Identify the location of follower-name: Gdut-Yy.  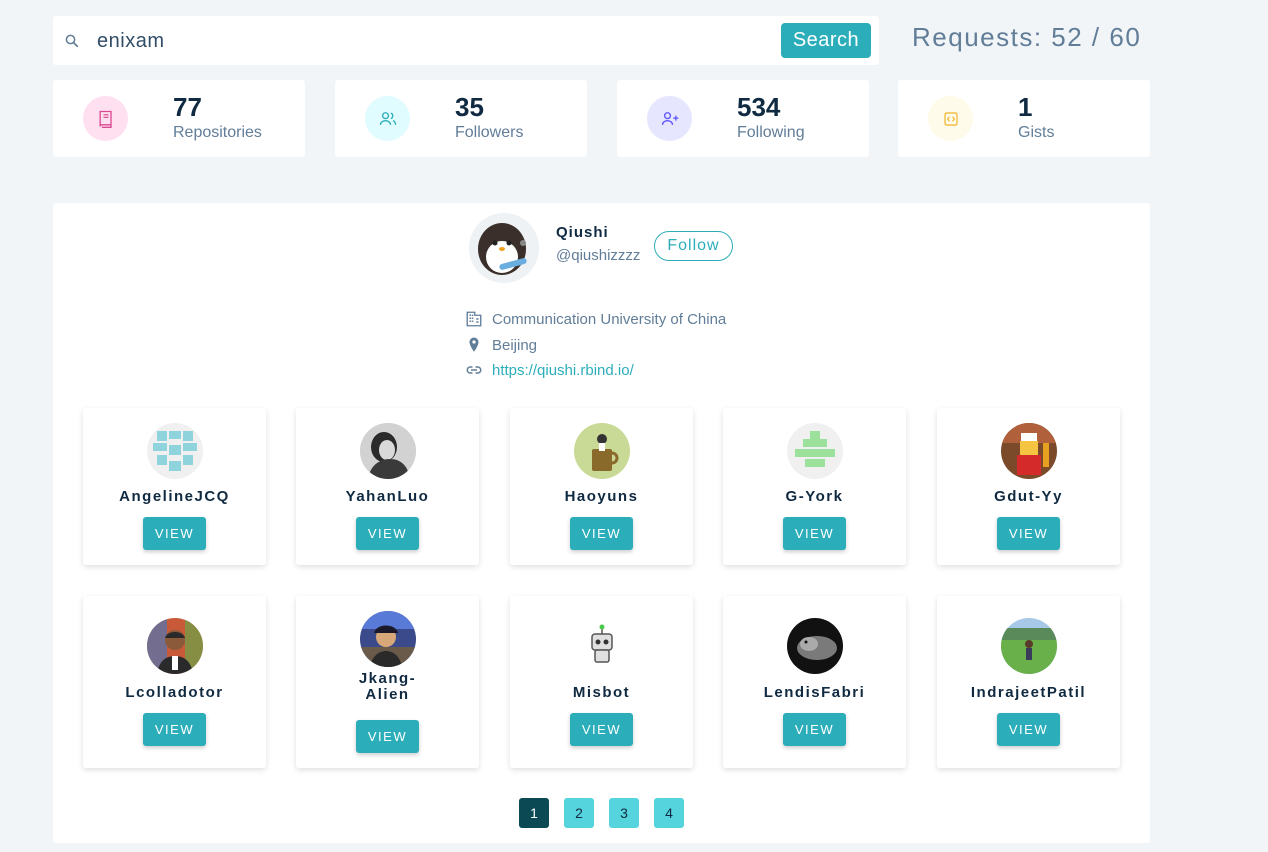
(1028, 496).